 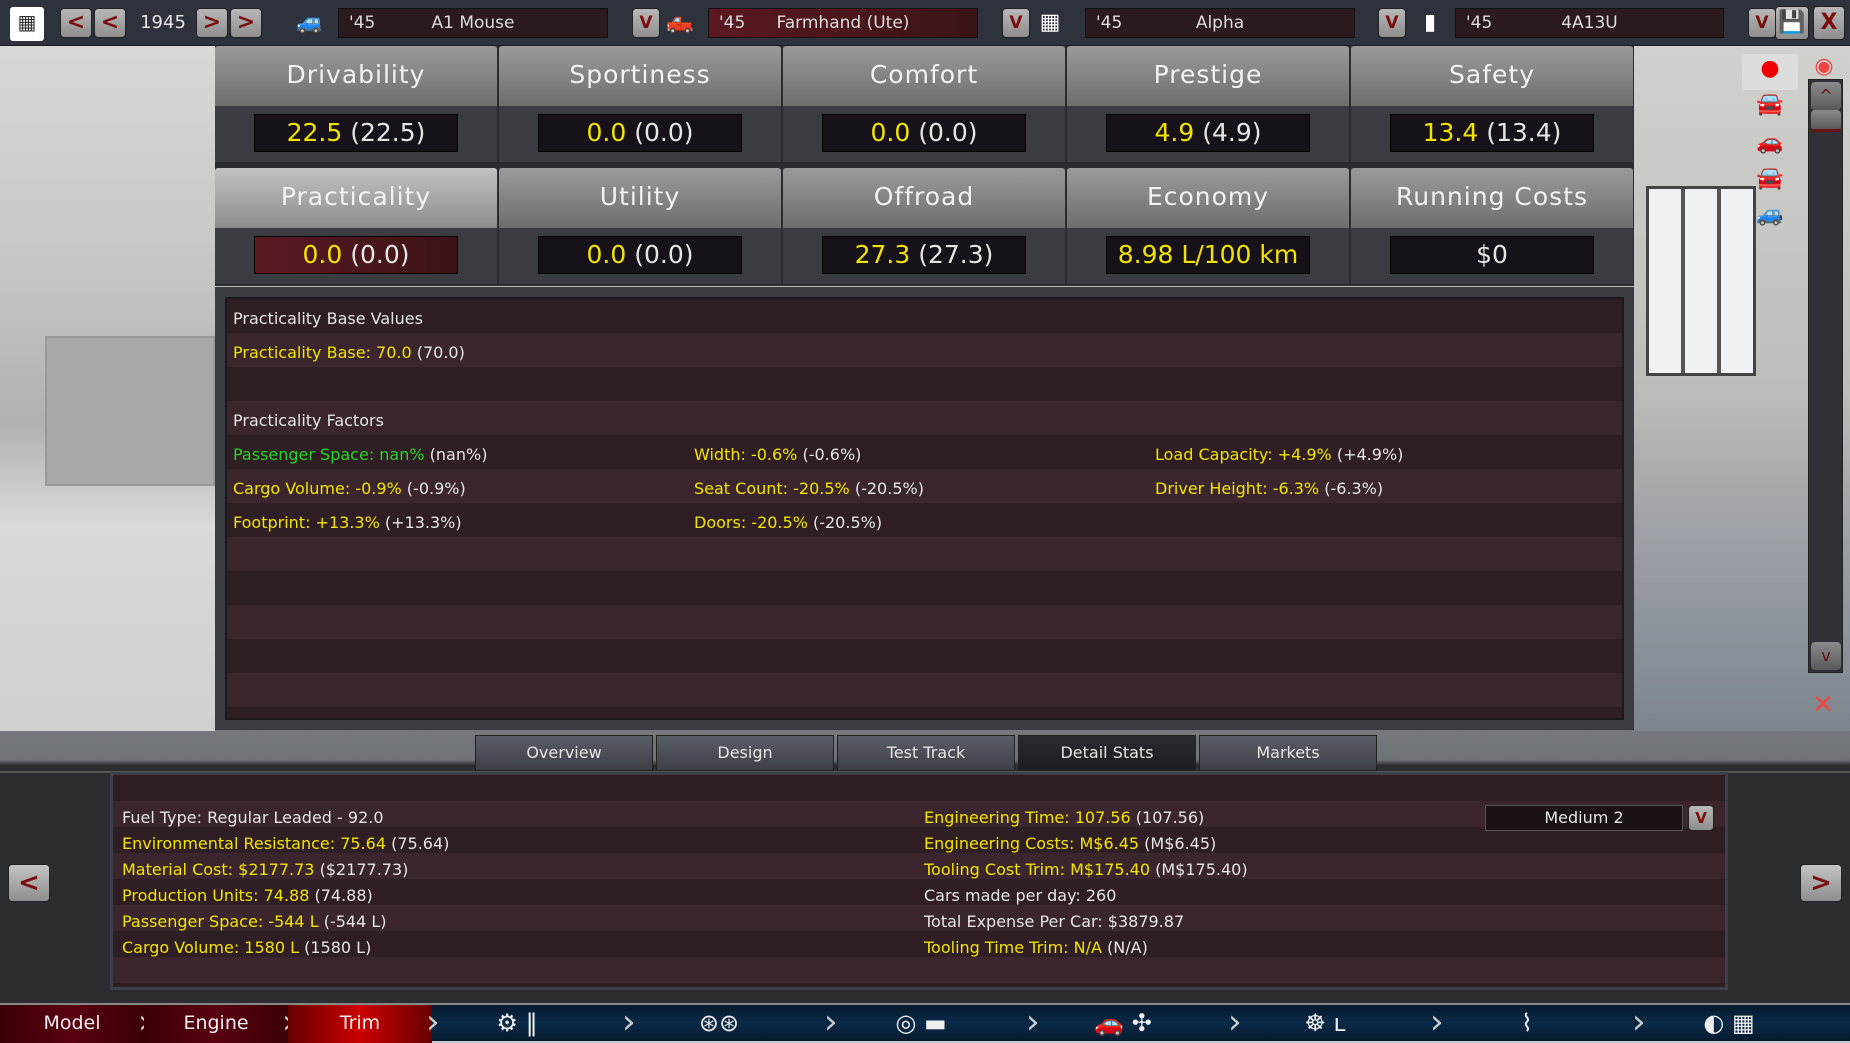 I want to click on info-label: Total Expense Per Car: $3879.87, so click(x=1054, y=921).